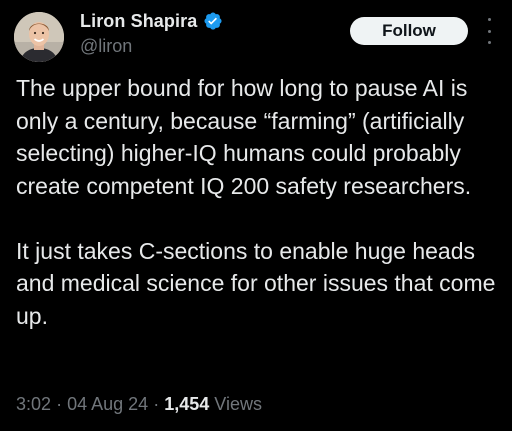  Describe the element at coordinates (187, 404) in the screenshot. I see `views-count: 1,454` at that location.